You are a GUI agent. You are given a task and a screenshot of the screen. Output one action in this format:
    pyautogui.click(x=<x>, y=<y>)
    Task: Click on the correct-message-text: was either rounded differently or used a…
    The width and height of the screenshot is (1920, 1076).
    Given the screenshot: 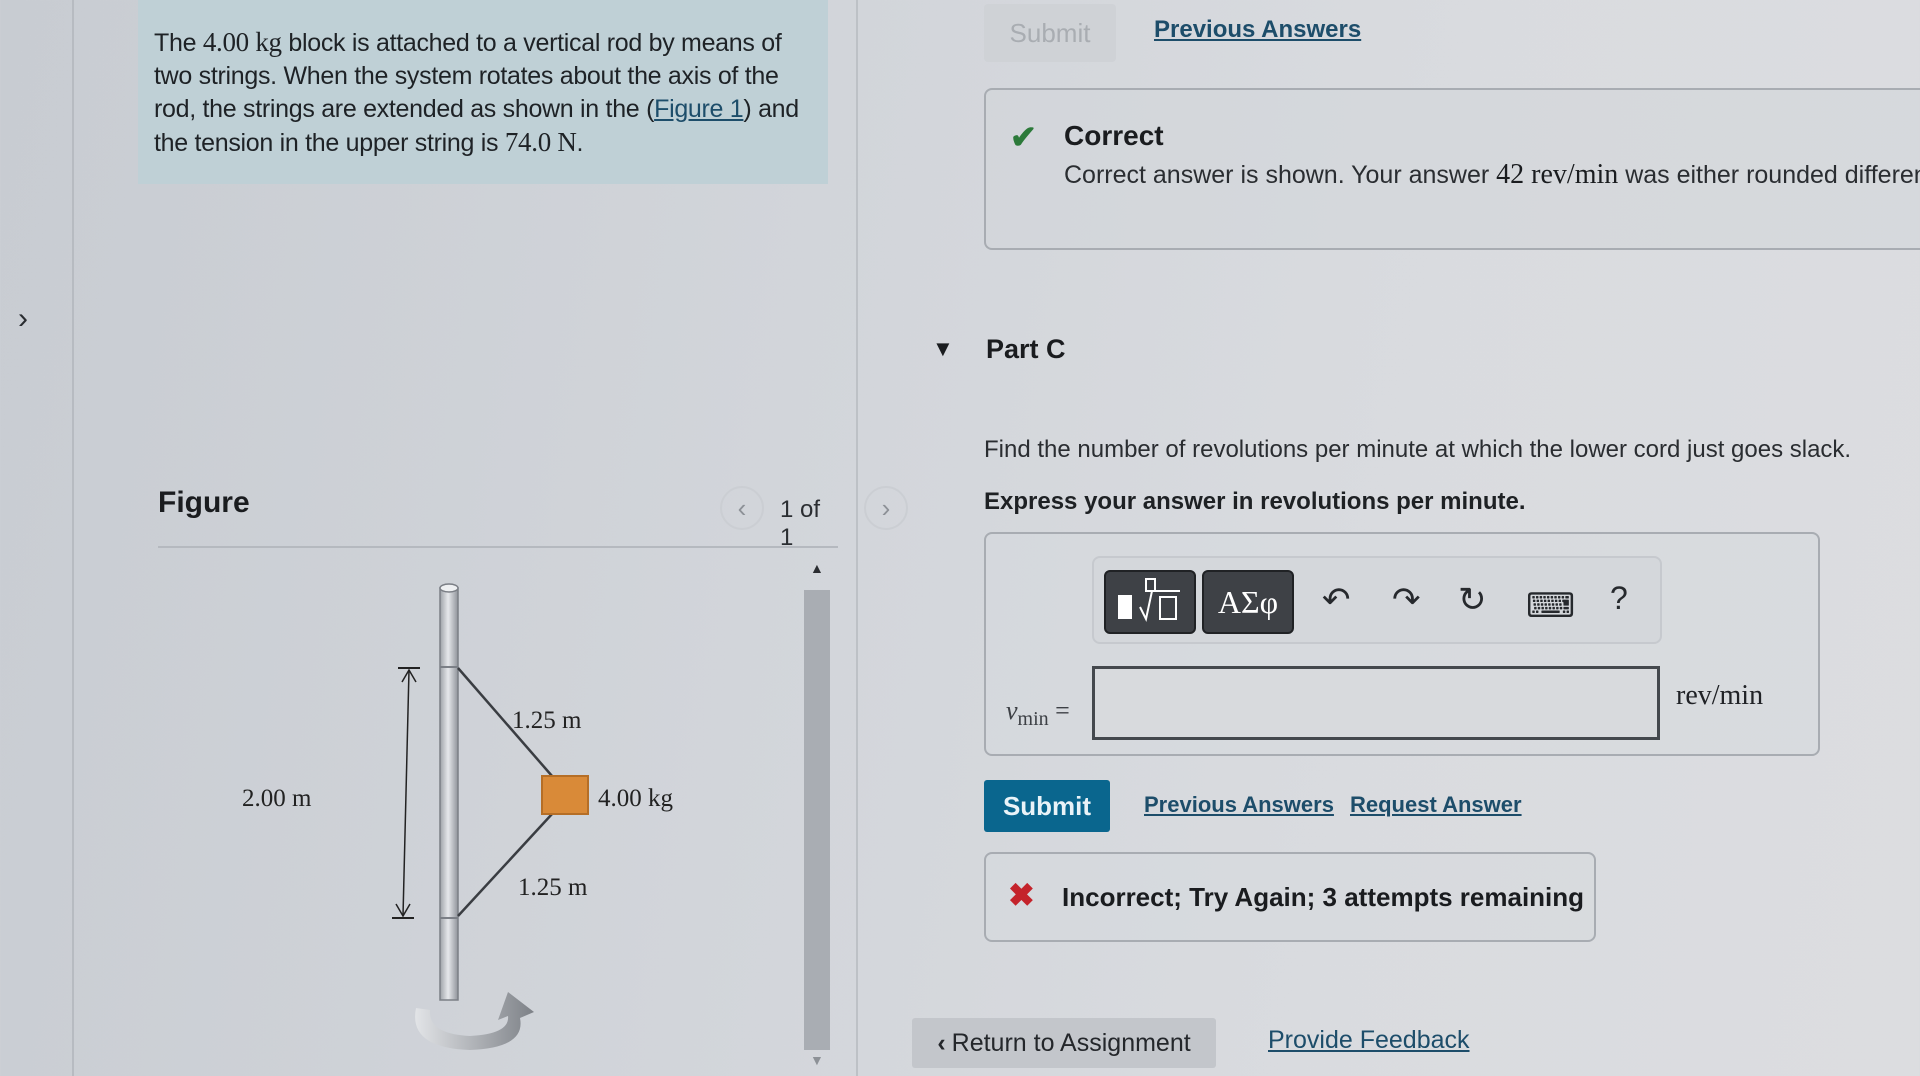 What is the action you would take?
    pyautogui.click(x=1772, y=175)
    